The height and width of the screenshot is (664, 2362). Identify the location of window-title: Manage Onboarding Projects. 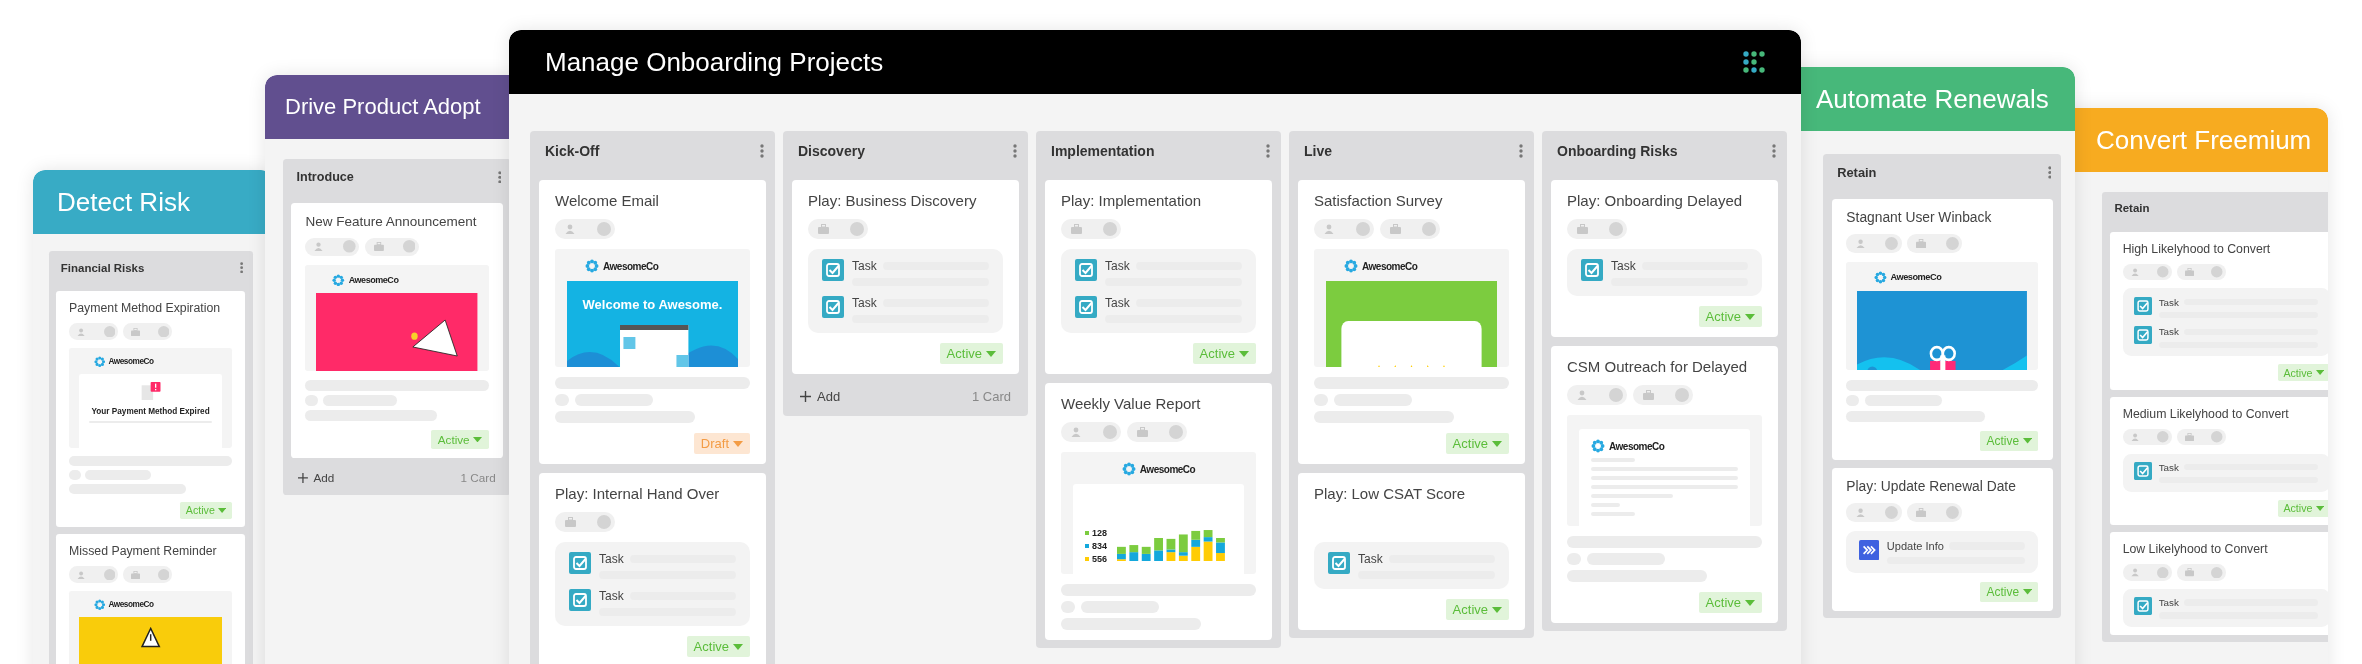
(714, 62).